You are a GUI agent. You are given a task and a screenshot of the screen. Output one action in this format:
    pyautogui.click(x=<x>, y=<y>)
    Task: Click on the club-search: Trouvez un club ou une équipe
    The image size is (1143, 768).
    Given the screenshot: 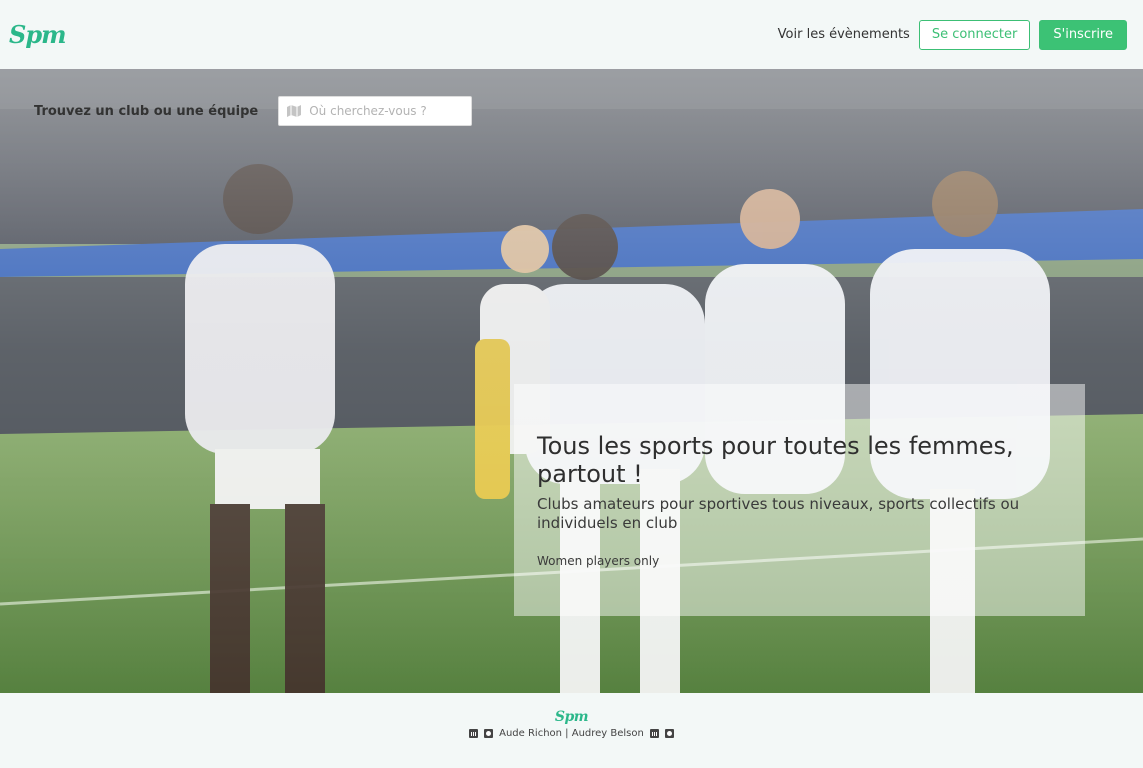 What is the action you would take?
    pyautogui.click(x=253, y=111)
    